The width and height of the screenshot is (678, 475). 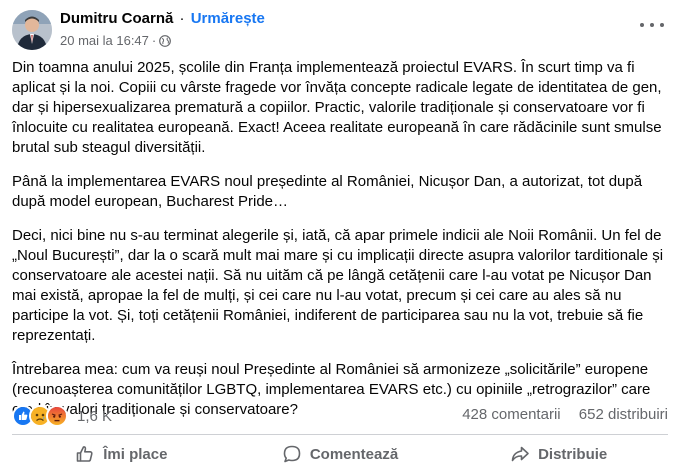 What do you see at coordinates (573, 454) in the screenshot?
I see `share-label: Distribuie` at bounding box center [573, 454].